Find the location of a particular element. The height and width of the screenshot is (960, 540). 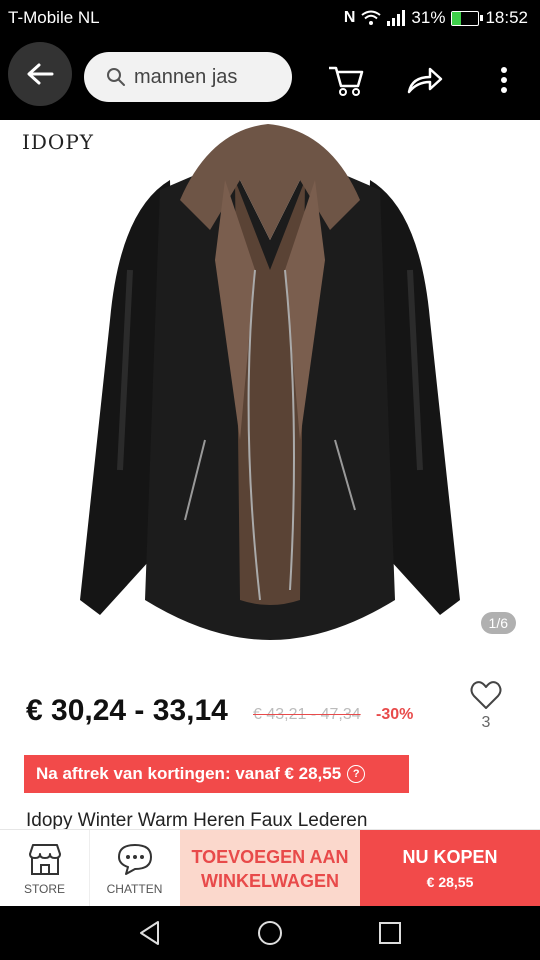

nav-back-icon is located at coordinates (150, 933).